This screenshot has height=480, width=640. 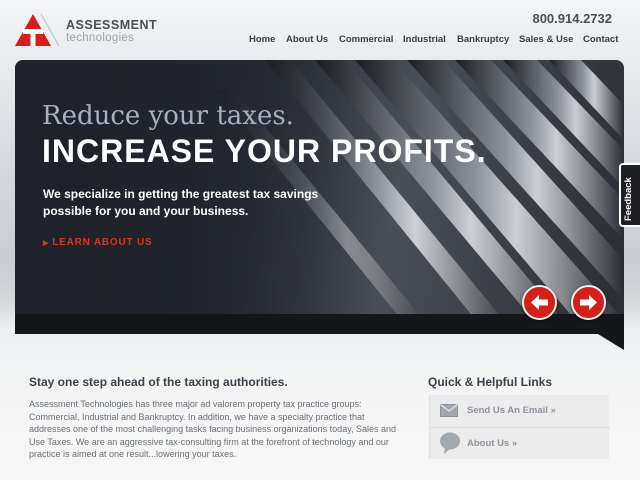 I want to click on feedback-label: Feedback, so click(x=628, y=199).